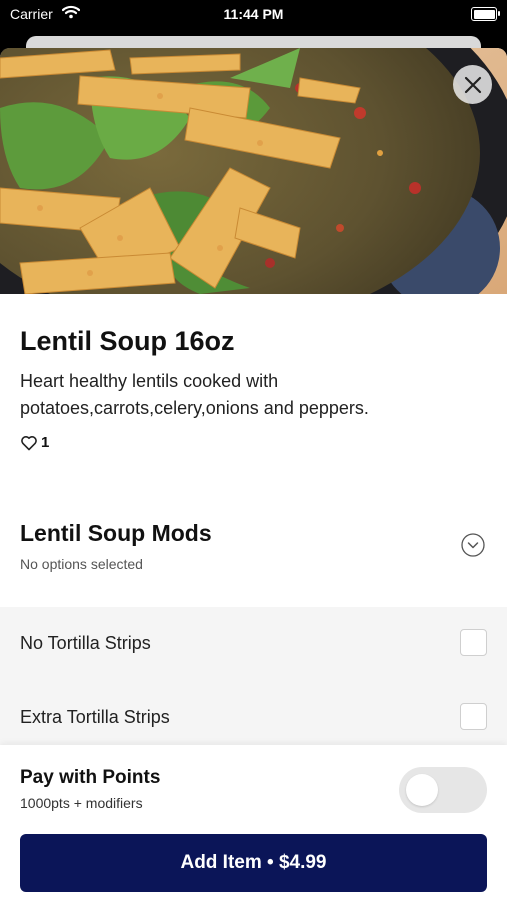  Describe the element at coordinates (473, 545) in the screenshot. I see `chevron-down-circle-icon` at that location.